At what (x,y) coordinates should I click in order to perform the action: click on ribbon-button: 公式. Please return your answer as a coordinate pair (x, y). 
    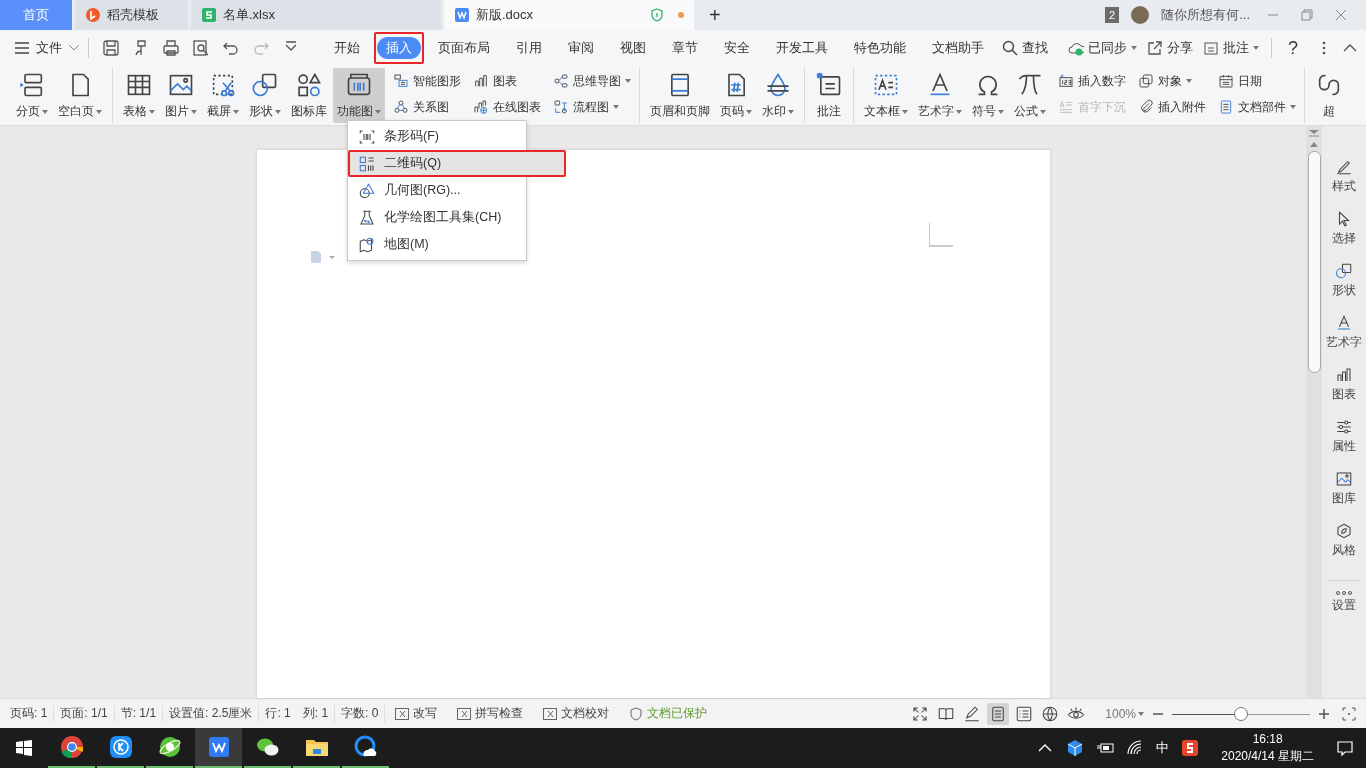
    Looking at the image, I should click on (1030, 95).